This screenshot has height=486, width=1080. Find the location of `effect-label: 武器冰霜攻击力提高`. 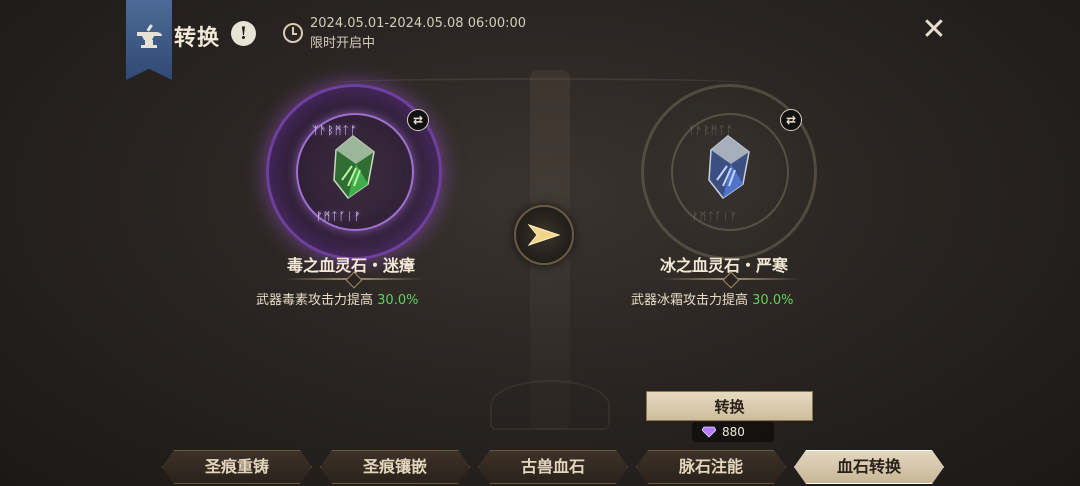

effect-label: 武器冰霜攻击力提高 is located at coordinates (690, 300).